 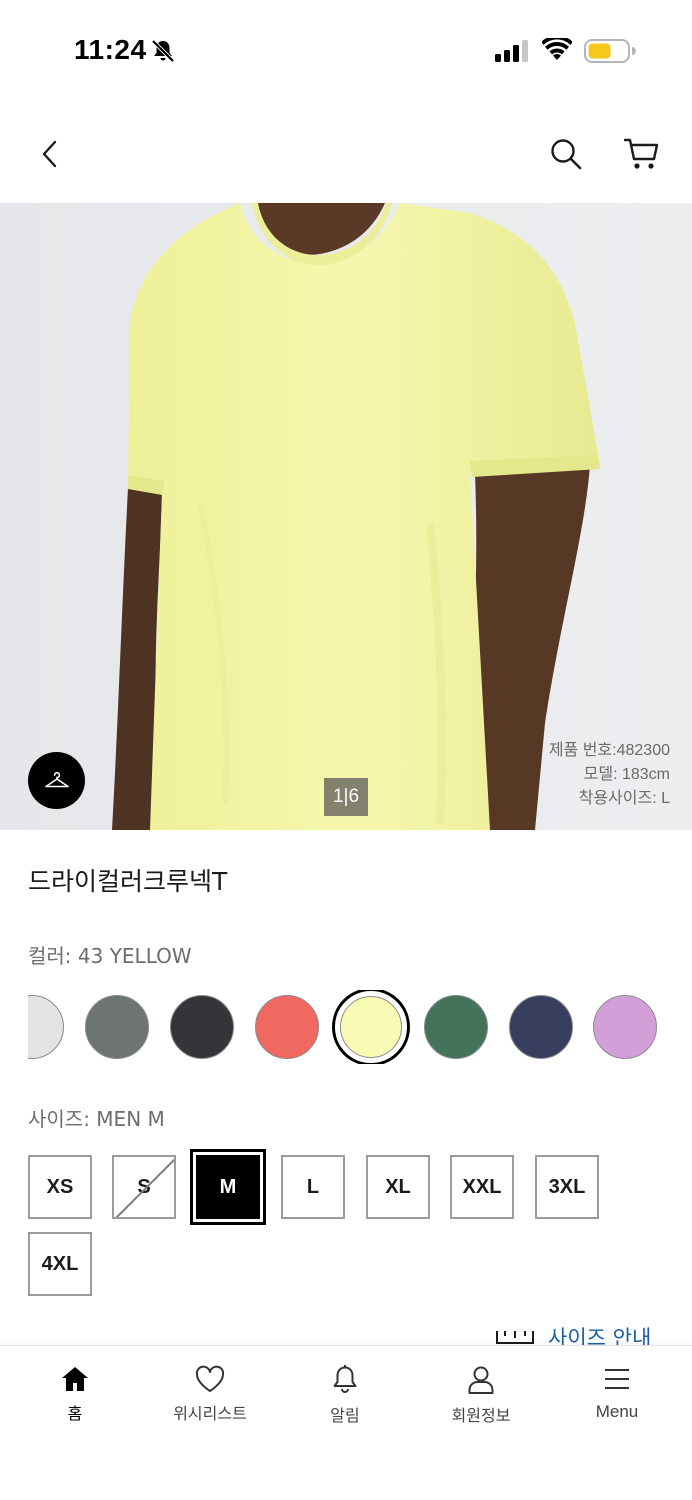 I want to click on wifi-icon, so click(x=557, y=49).